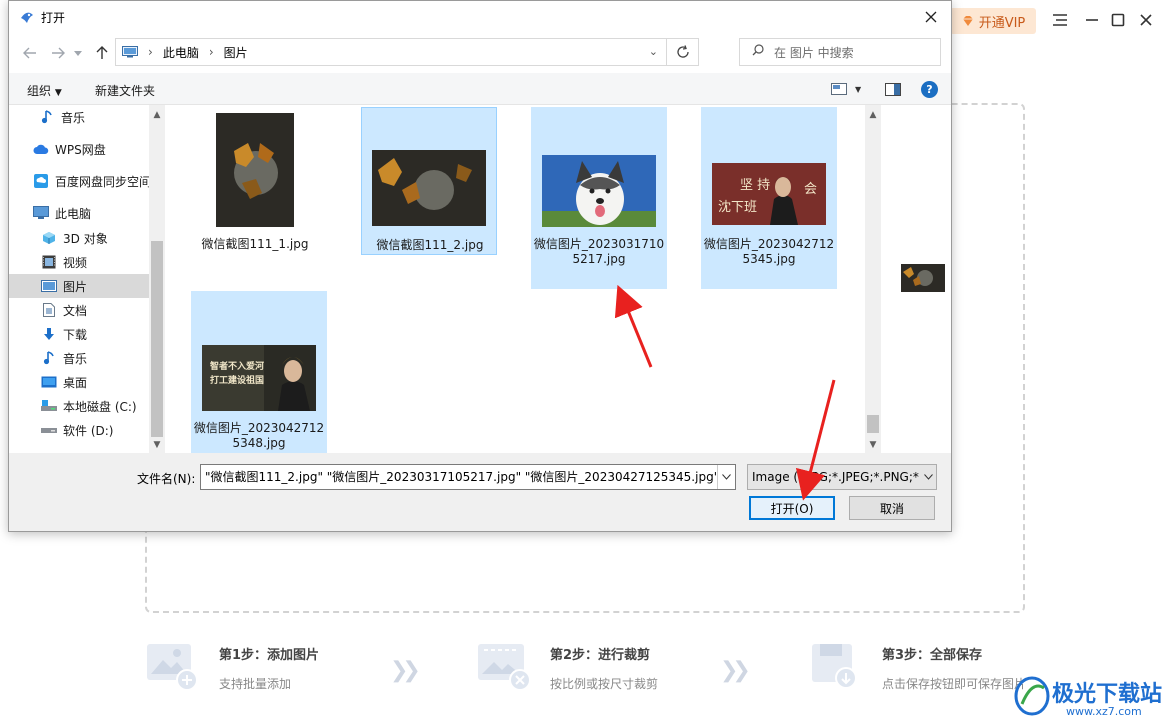 The height and width of the screenshot is (726, 1170). What do you see at coordinates (1092, 20) in the screenshot?
I see `minimize-icon` at bounding box center [1092, 20].